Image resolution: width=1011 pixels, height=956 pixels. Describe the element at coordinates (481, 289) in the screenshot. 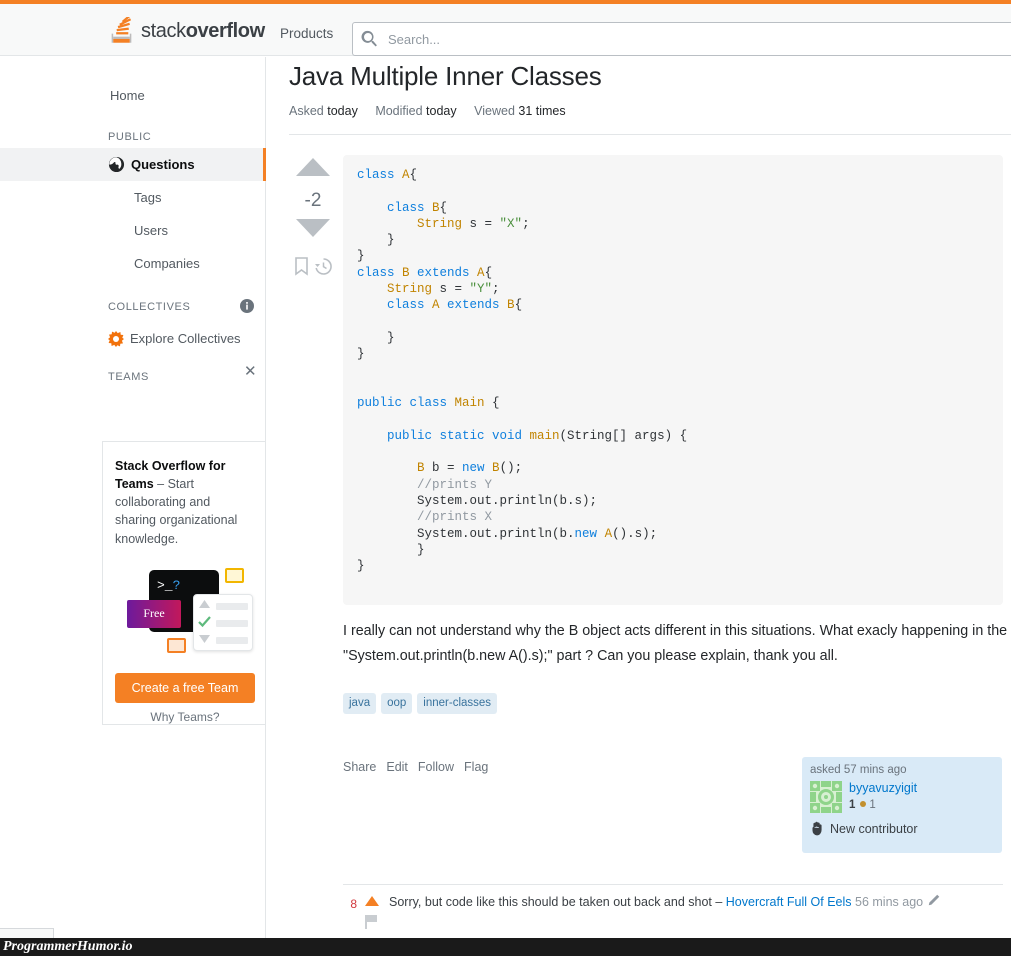

I see `code-token: "Y"` at that location.